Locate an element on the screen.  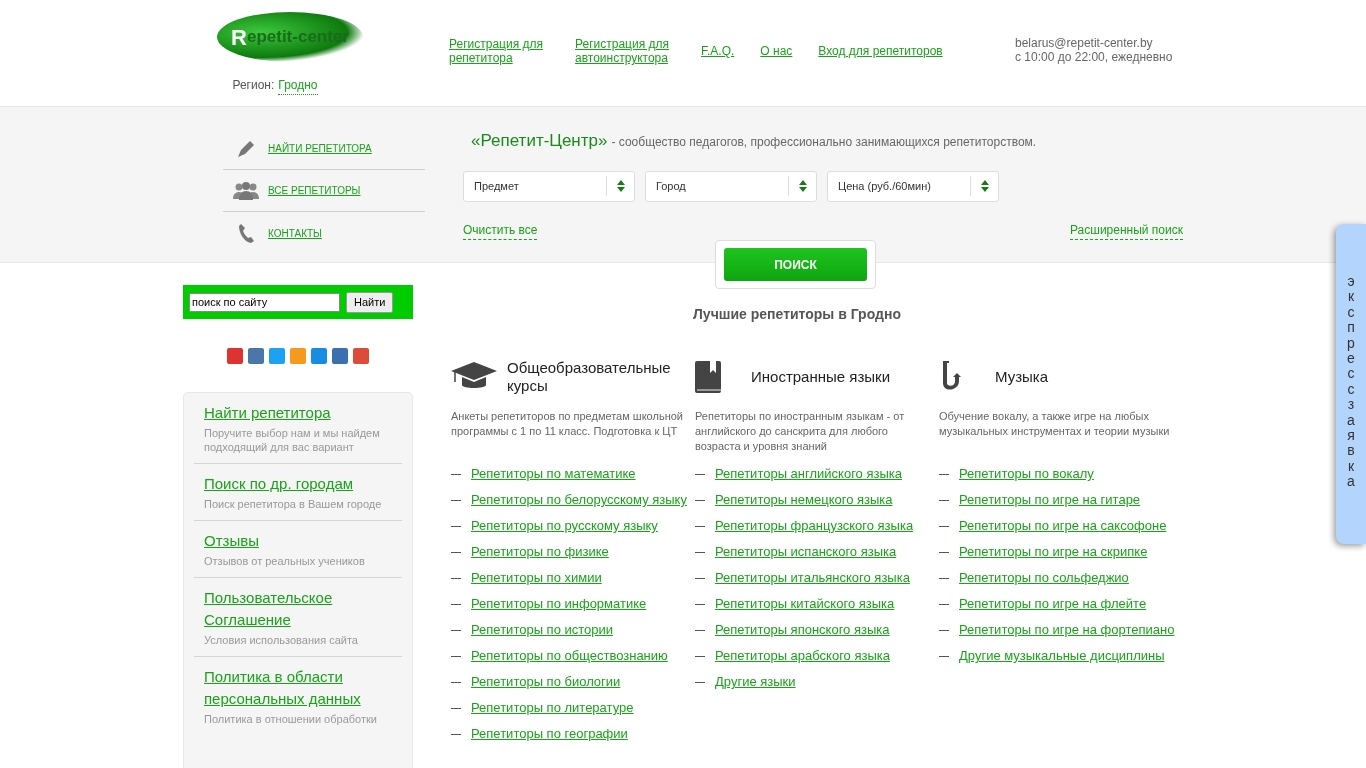
subject-link: Другие языки is located at coordinates (755, 682).